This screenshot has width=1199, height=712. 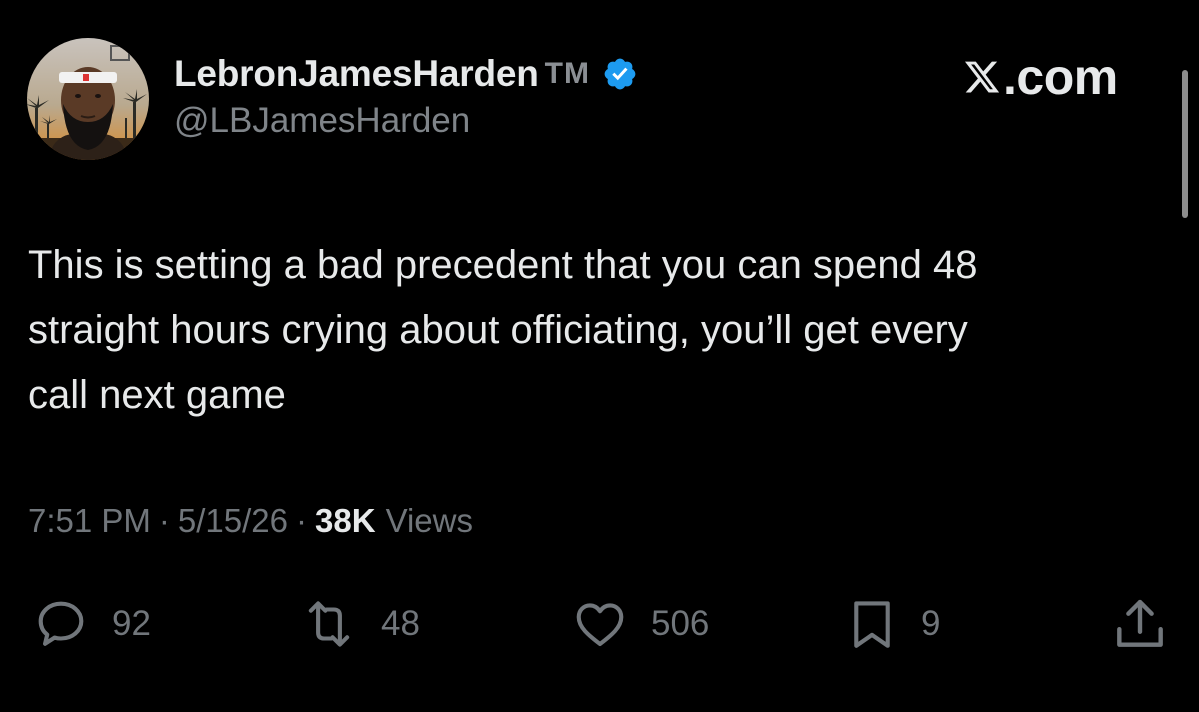 I want to click on share-button, so click(x=1140, y=624).